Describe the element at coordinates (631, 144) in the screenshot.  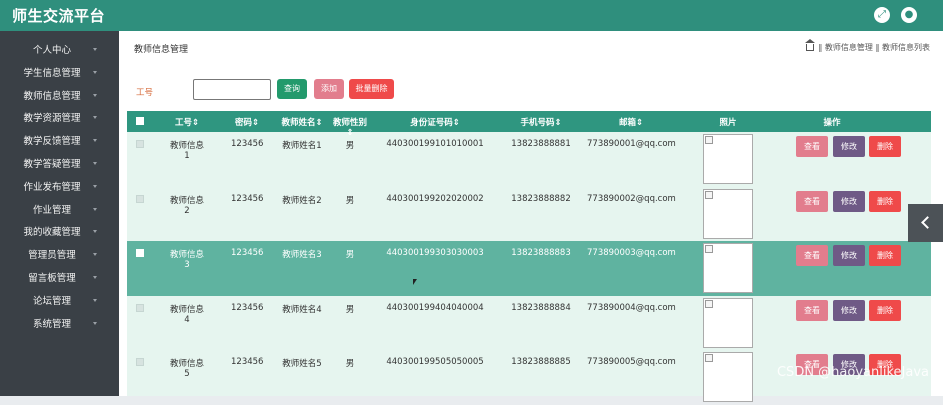
I see `cell-email: 773890001@qq.com` at that location.